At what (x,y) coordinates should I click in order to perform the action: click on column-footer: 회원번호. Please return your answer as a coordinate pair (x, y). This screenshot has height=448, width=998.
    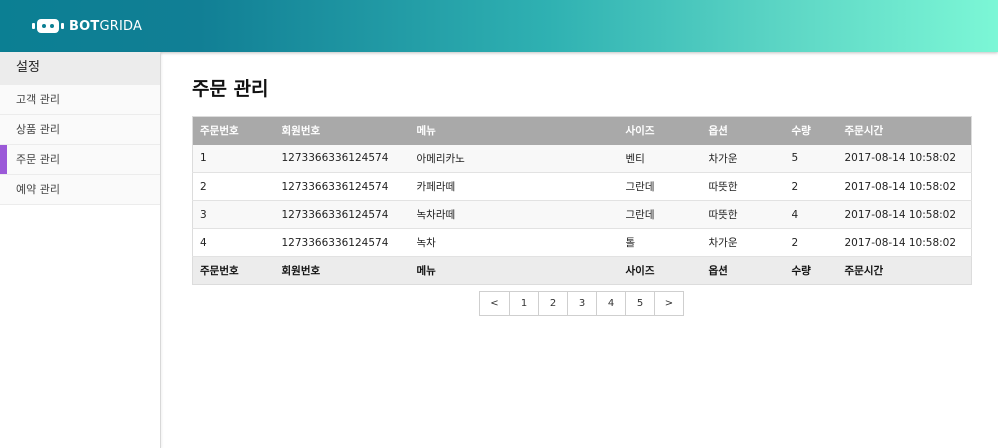
    Looking at the image, I should click on (301, 271).